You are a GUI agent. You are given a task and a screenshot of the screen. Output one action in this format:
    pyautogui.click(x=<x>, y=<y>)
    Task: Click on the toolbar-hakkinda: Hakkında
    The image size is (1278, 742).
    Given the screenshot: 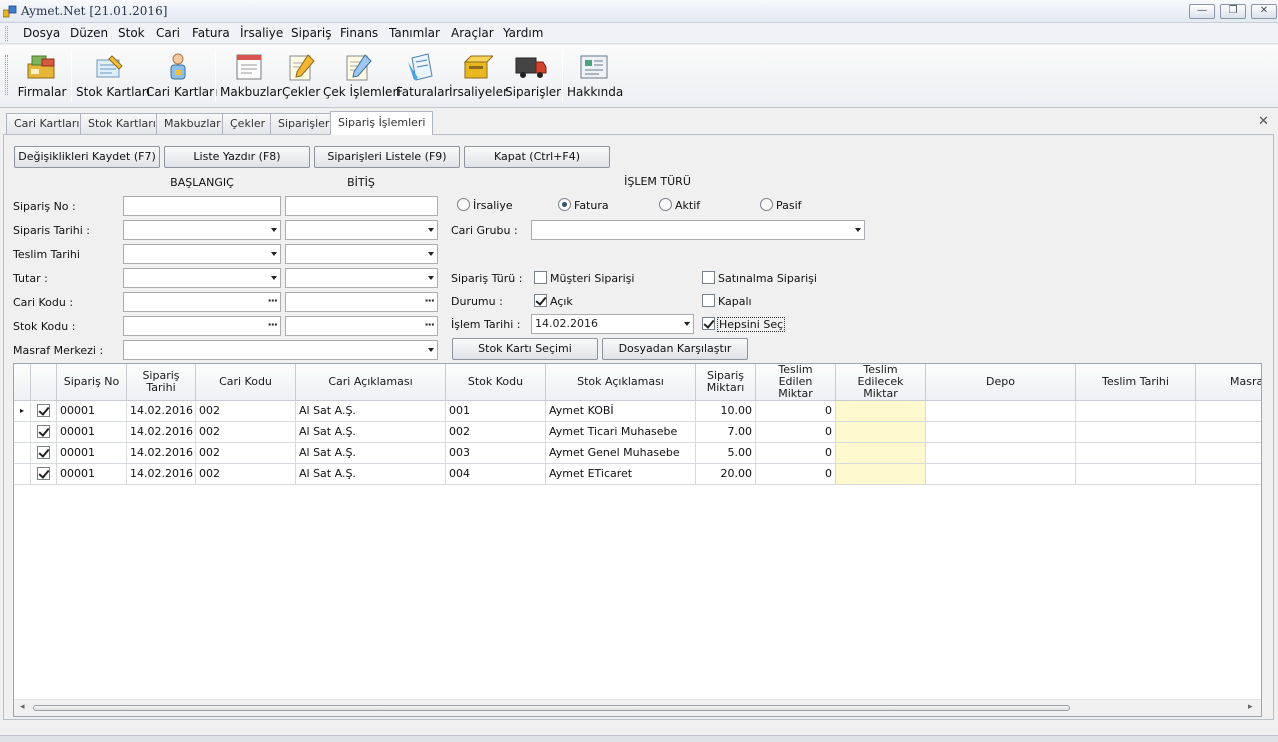 What is the action you would take?
    pyautogui.click(x=595, y=76)
    